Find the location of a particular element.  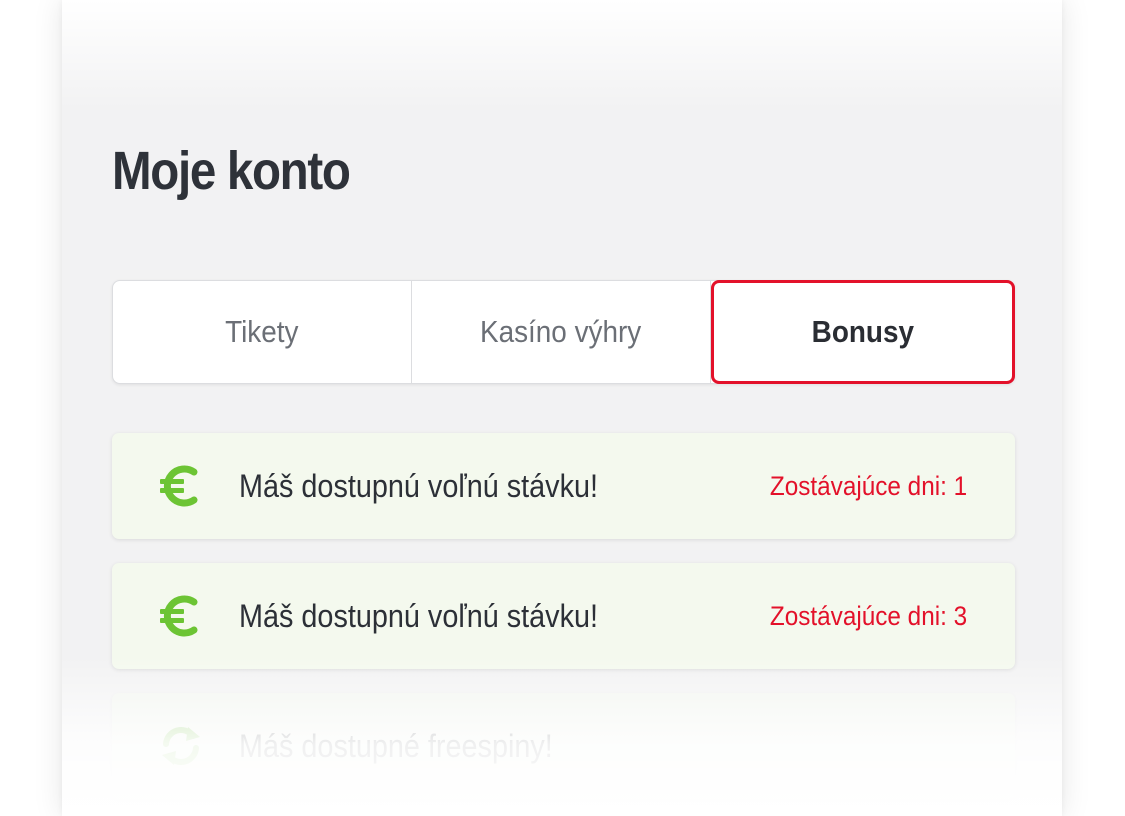

tab-label: Kasíno výhry is located at coordinates (561, 331).